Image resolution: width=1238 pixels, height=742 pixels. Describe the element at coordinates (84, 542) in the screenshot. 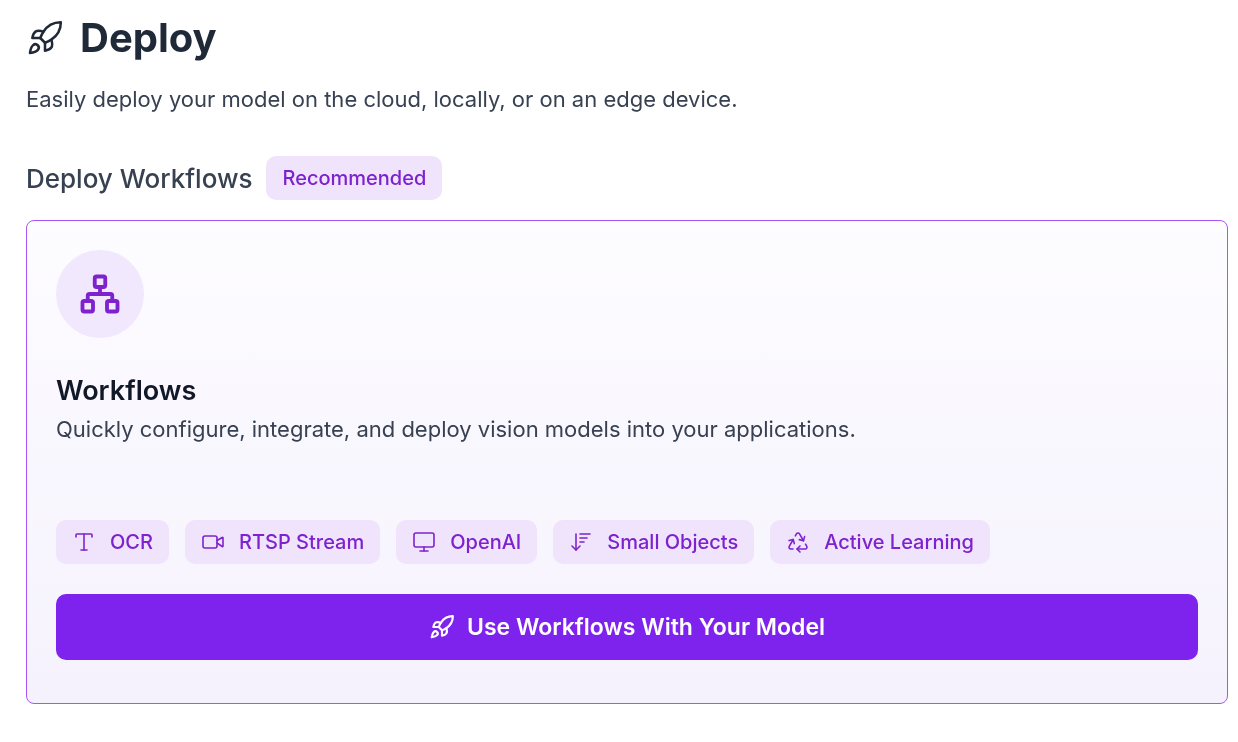

I see `text-icon` at that location.